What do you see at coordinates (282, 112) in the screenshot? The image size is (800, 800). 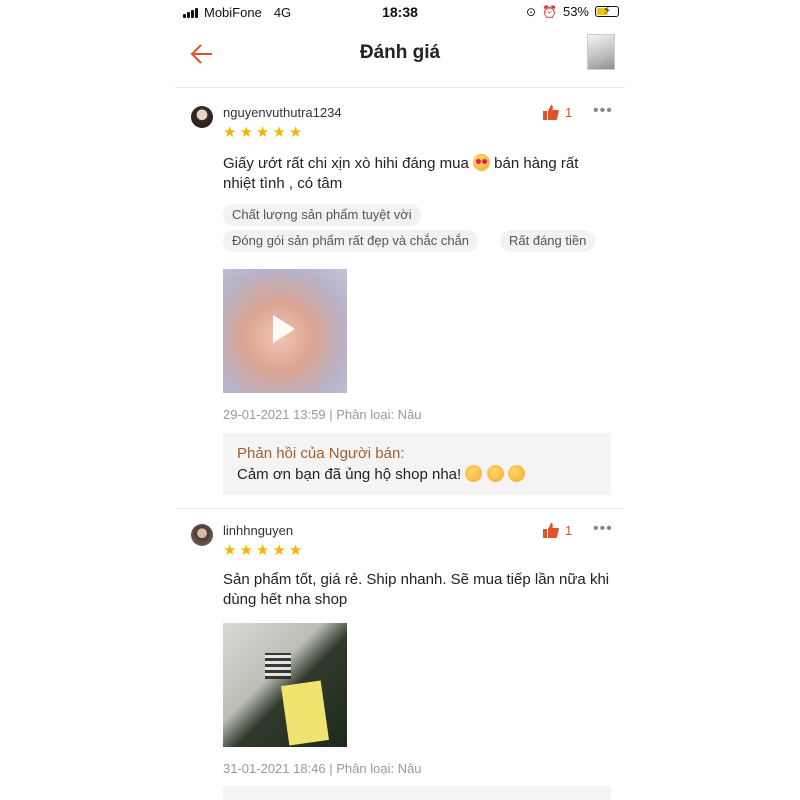 I see `review-username: nguyenvuthutra1234` at bounding box center [282, 112].